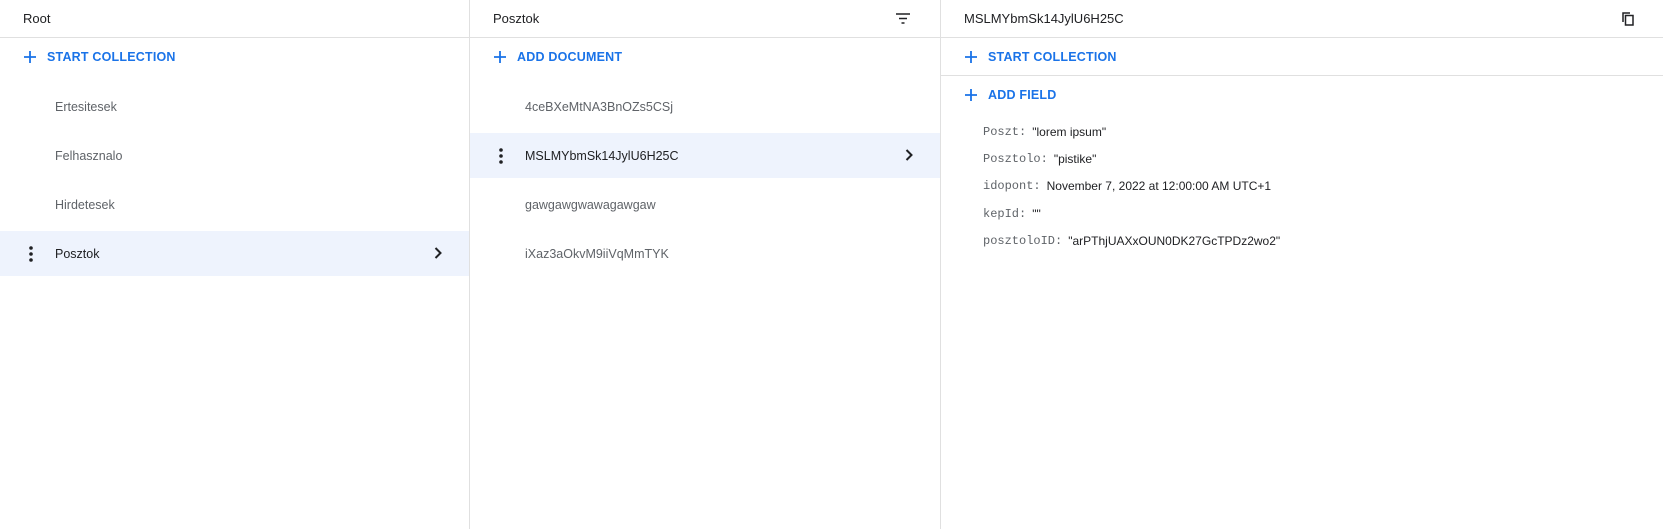  I want to click on field-key: idopont:, so click(1012, 186).